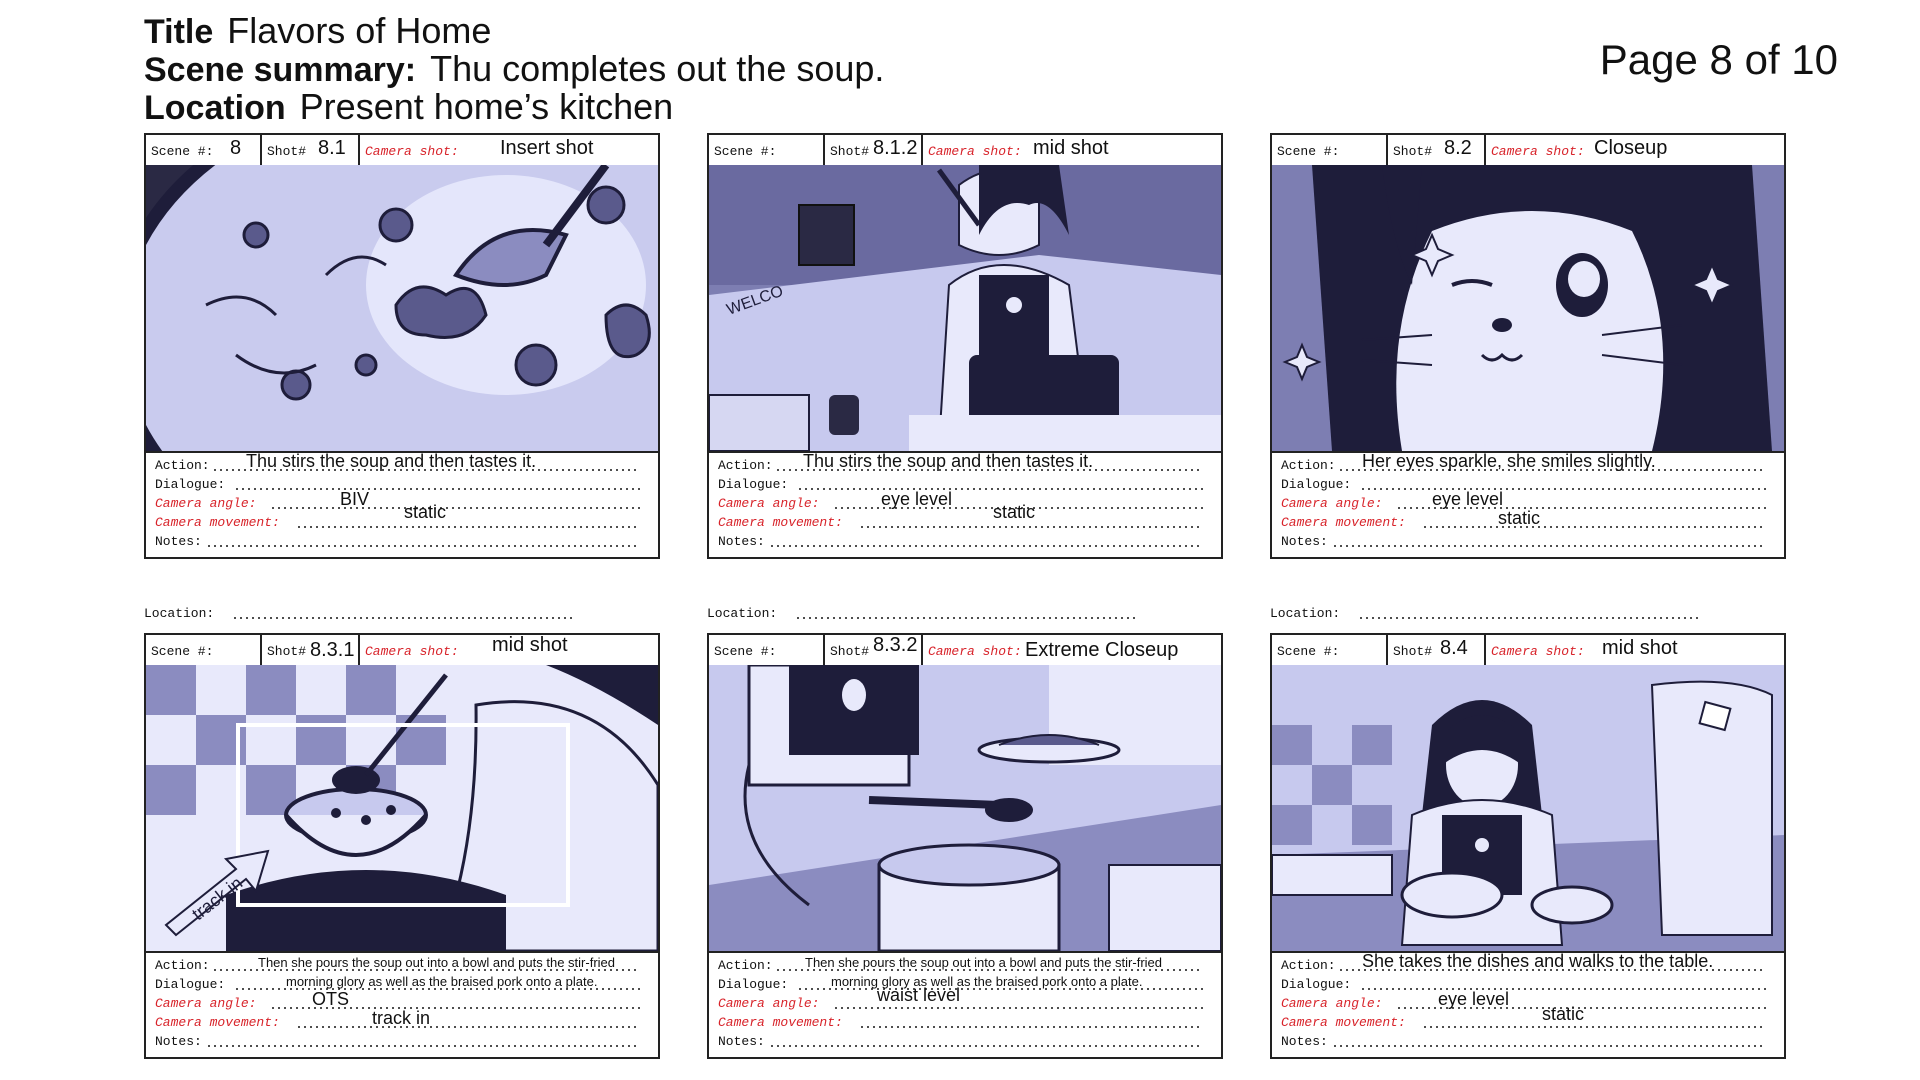 This screenshot has width=1920, height=1080. Describe the element at coordinates (236, 148) in the screenshot. I see `scene-number: 8` at that location.